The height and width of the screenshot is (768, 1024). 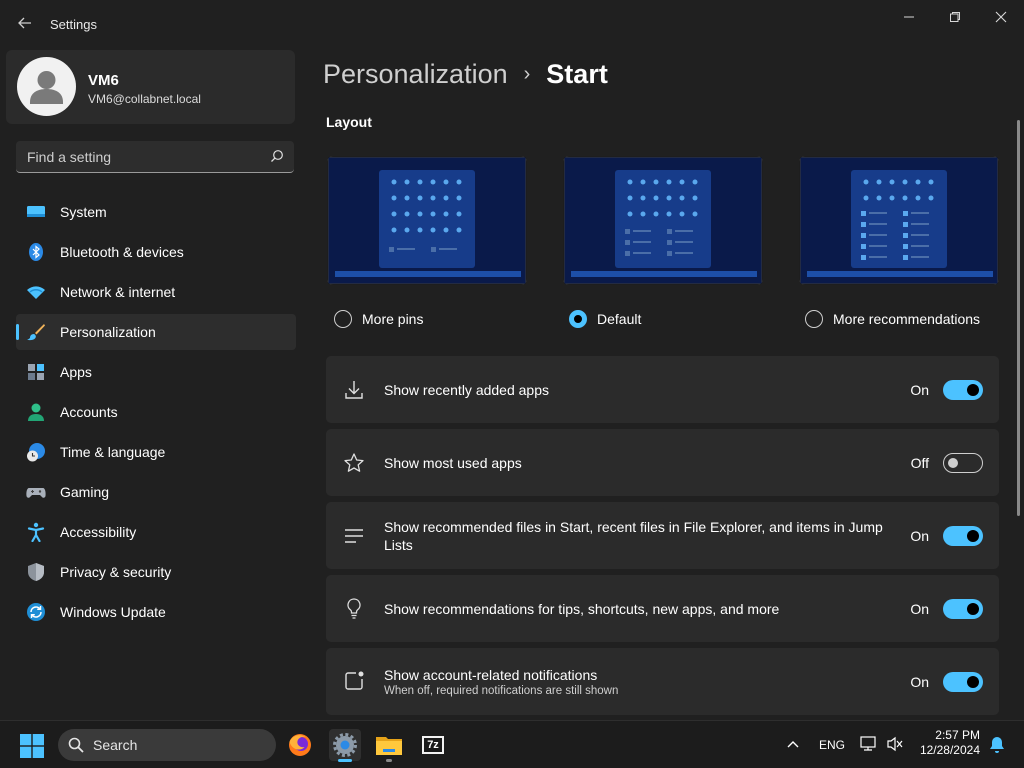 I want to click on list-icon, so click(x=354, y=536).